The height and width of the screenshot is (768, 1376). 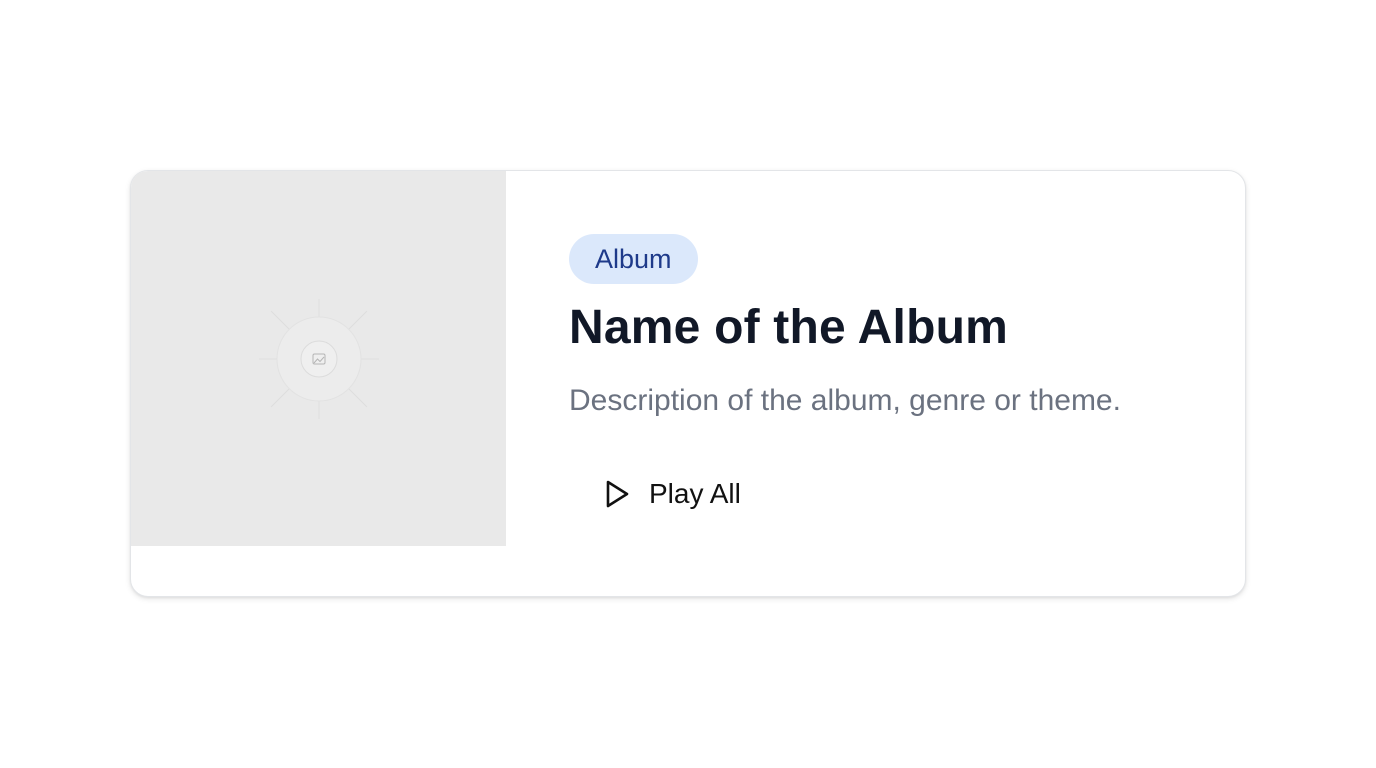 What do you see at coordinates (617, 494) in the screenshot?
I see `play-icon` at bounding box center [617, 494].